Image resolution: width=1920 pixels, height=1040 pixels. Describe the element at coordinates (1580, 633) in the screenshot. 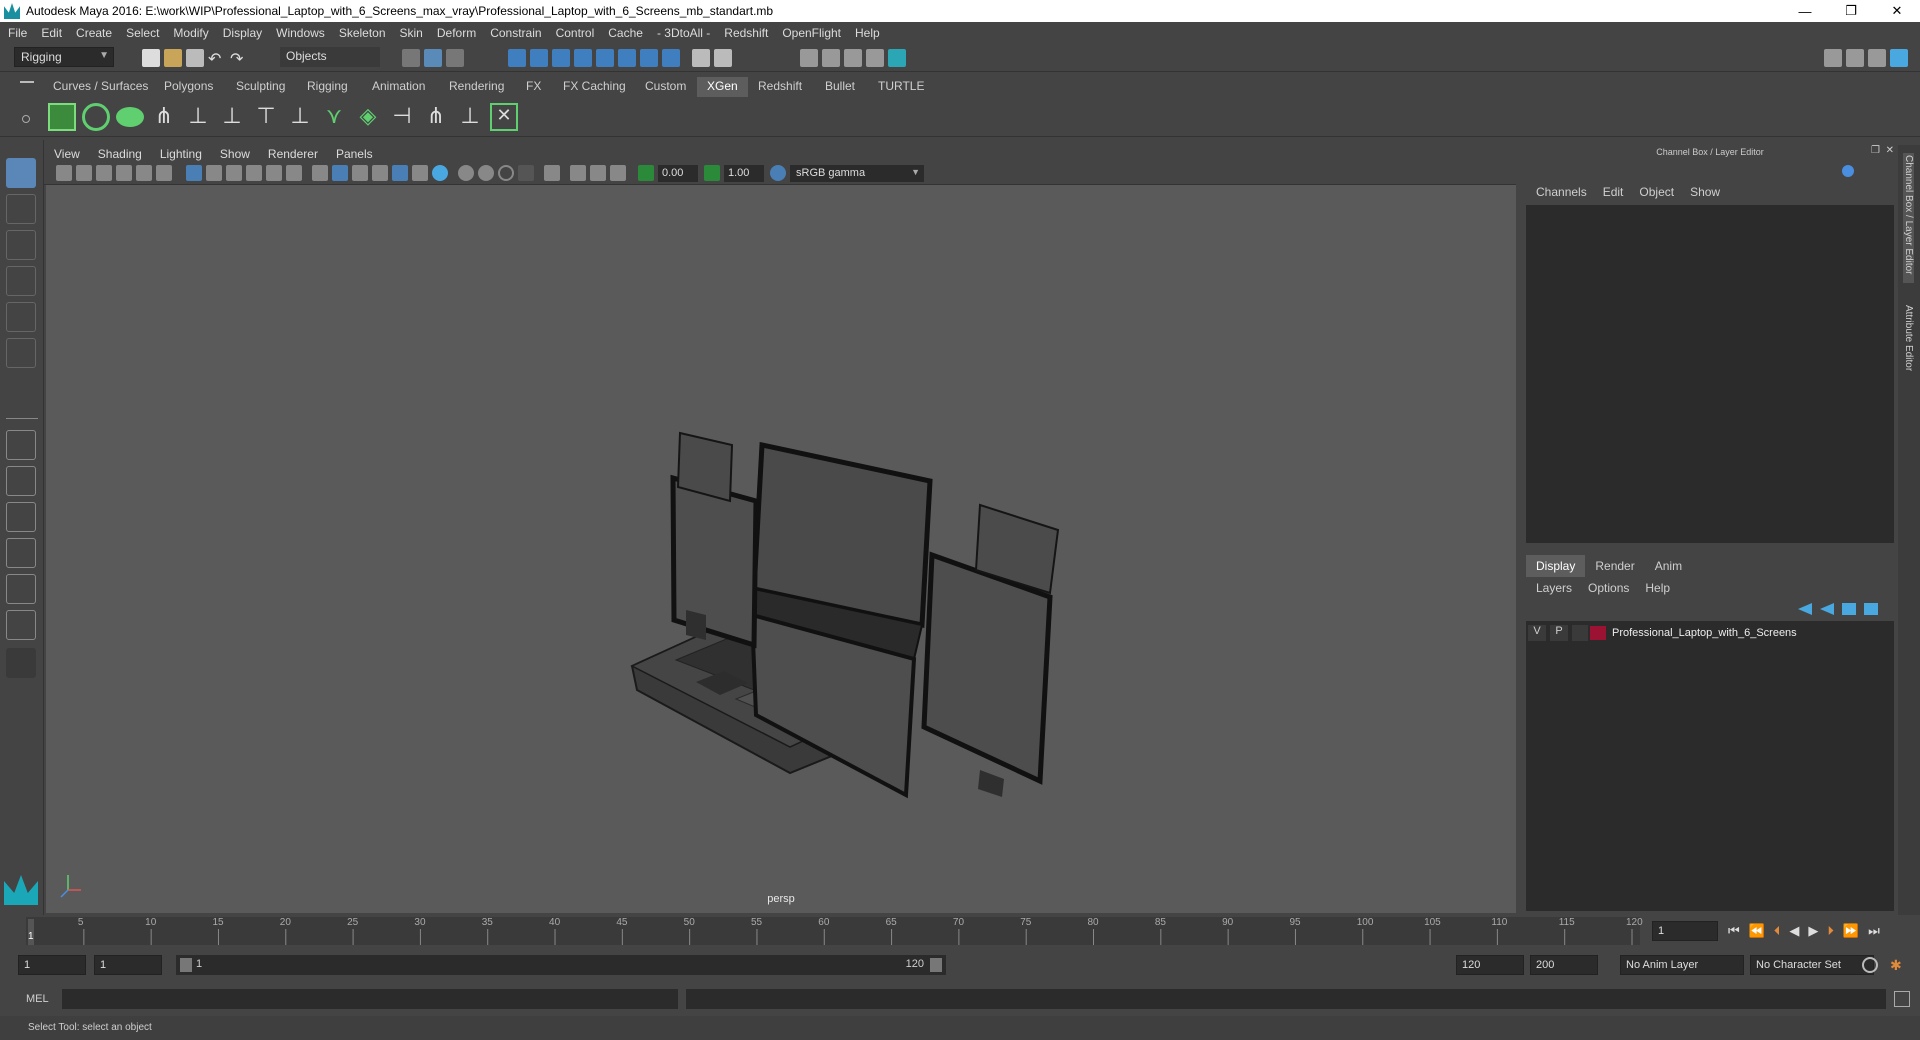

I see `layer-type-toggle` at that location.